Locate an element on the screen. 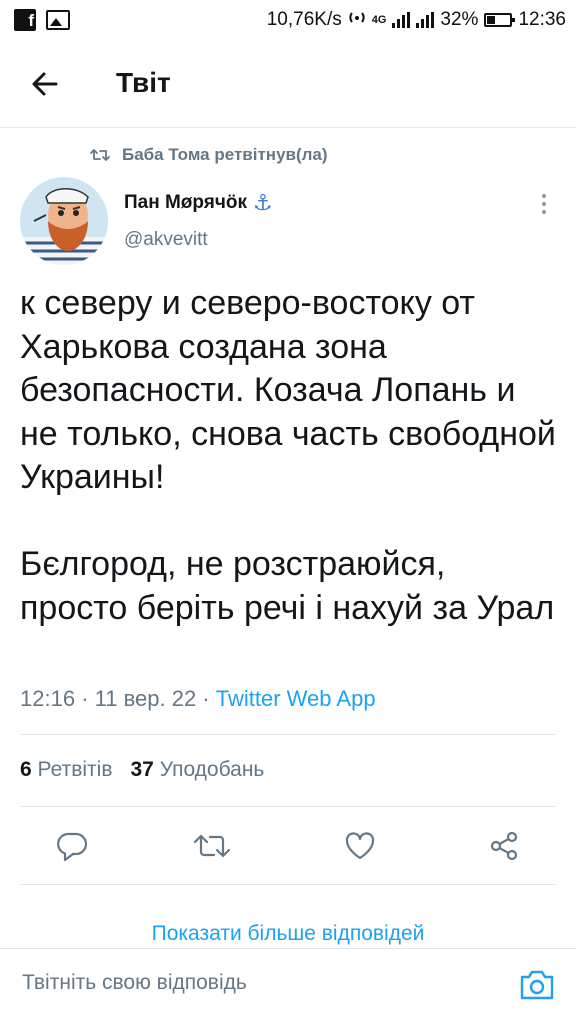  heart-icon is located at coordinates (360, 846).